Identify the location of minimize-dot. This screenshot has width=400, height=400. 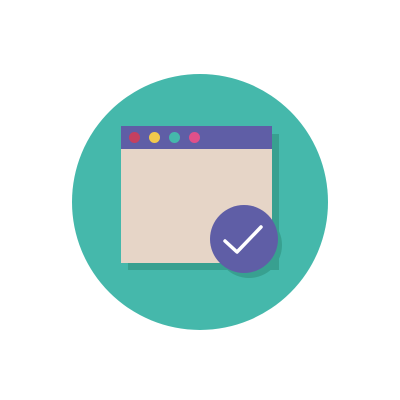
(154, 137).